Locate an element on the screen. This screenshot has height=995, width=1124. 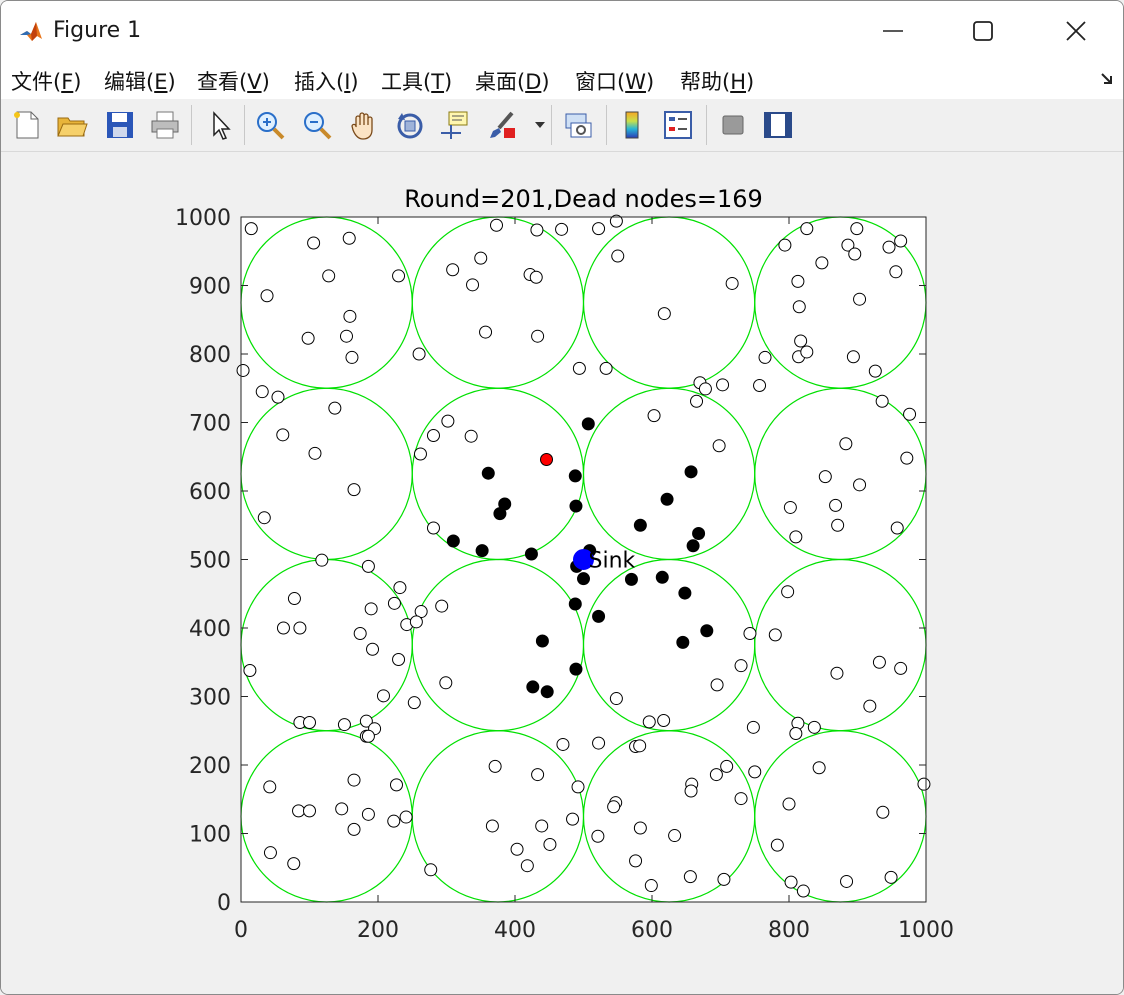
menu-tools: 工具(T) is located at coordinates (416, 81).